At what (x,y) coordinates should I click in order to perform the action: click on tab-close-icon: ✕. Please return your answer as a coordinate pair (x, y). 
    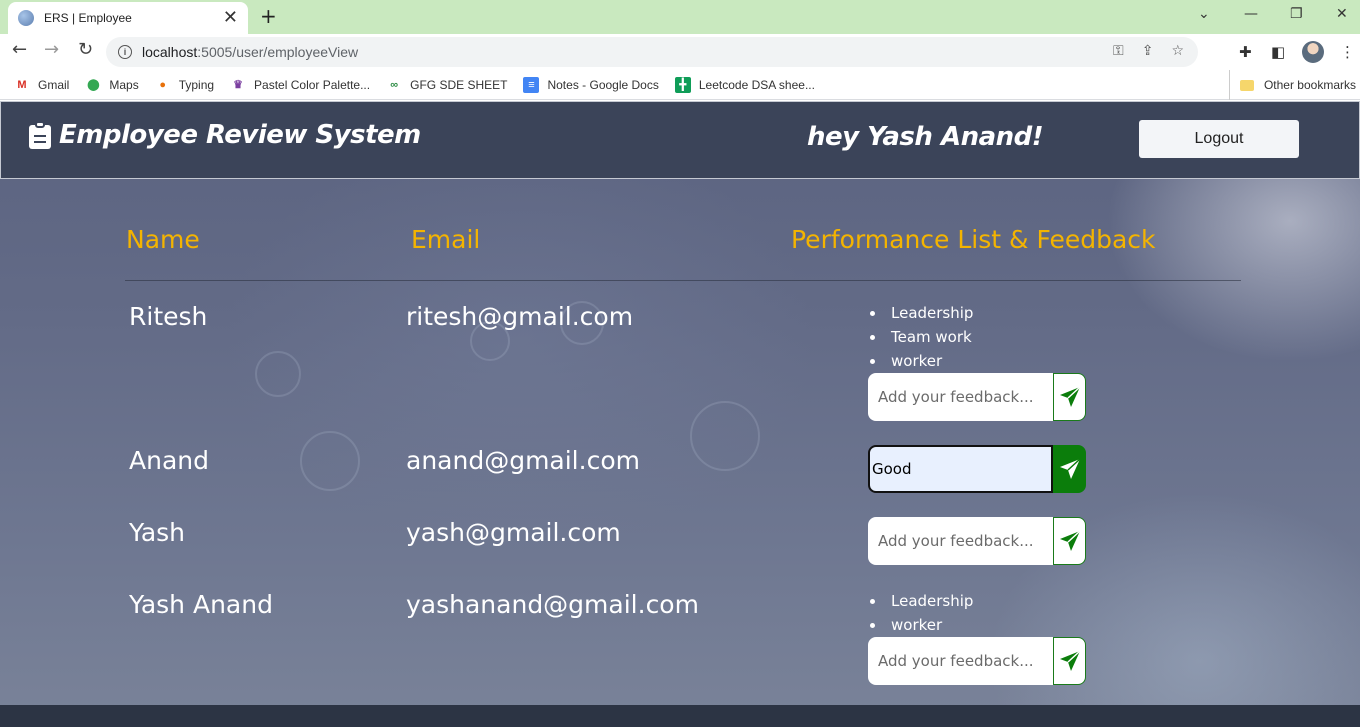
    Looking at the image, I should click on (230, 18).